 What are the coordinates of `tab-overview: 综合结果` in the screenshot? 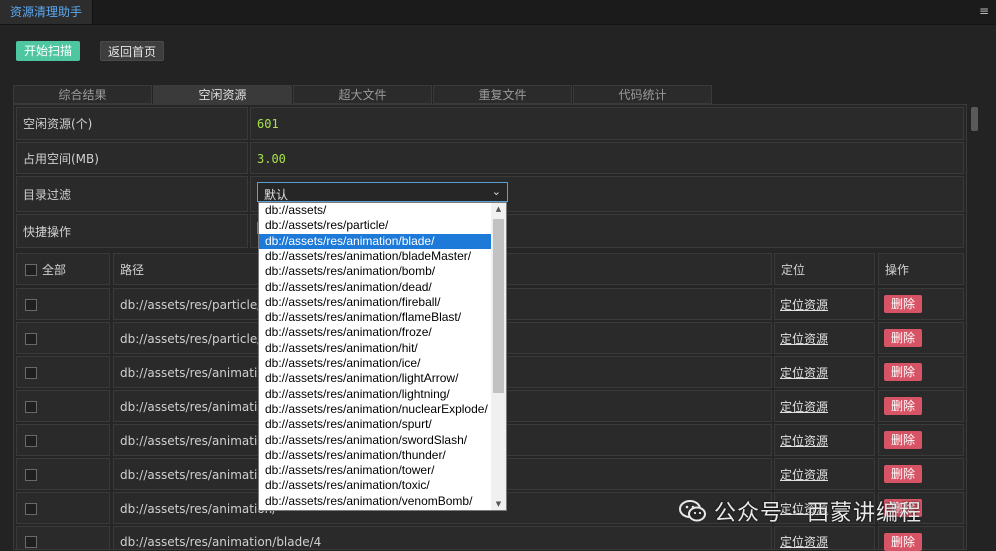 It's located at (82, 94).